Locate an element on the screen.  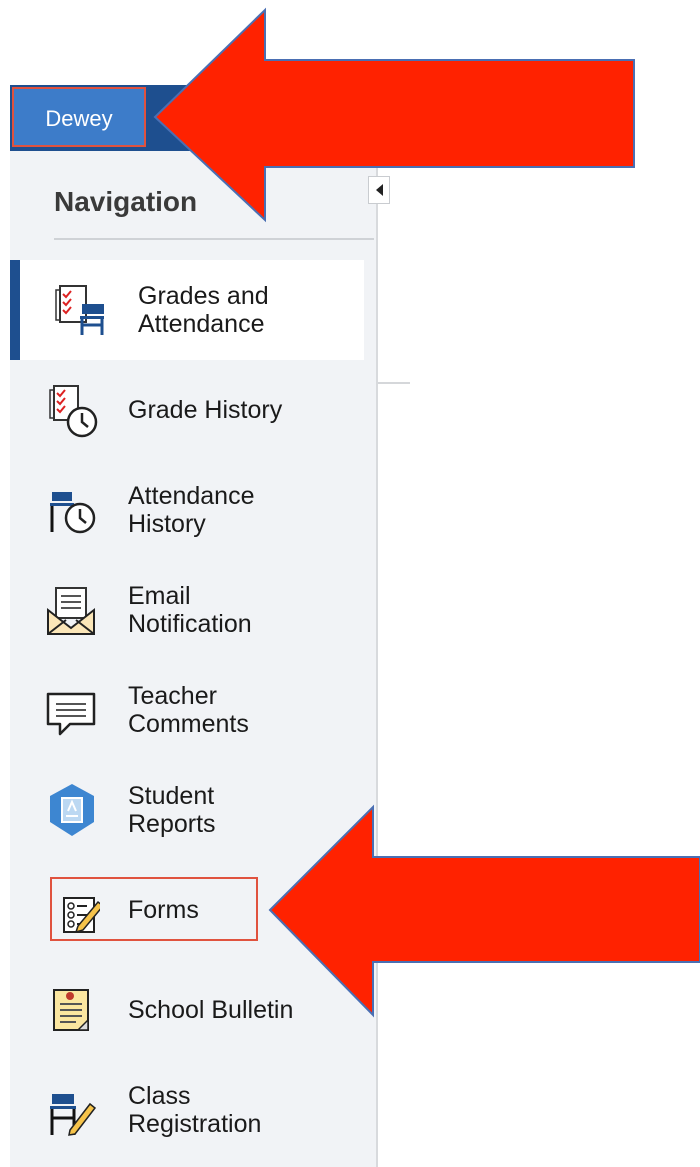
forms-highlight-box is located at coordinates (154, 909).